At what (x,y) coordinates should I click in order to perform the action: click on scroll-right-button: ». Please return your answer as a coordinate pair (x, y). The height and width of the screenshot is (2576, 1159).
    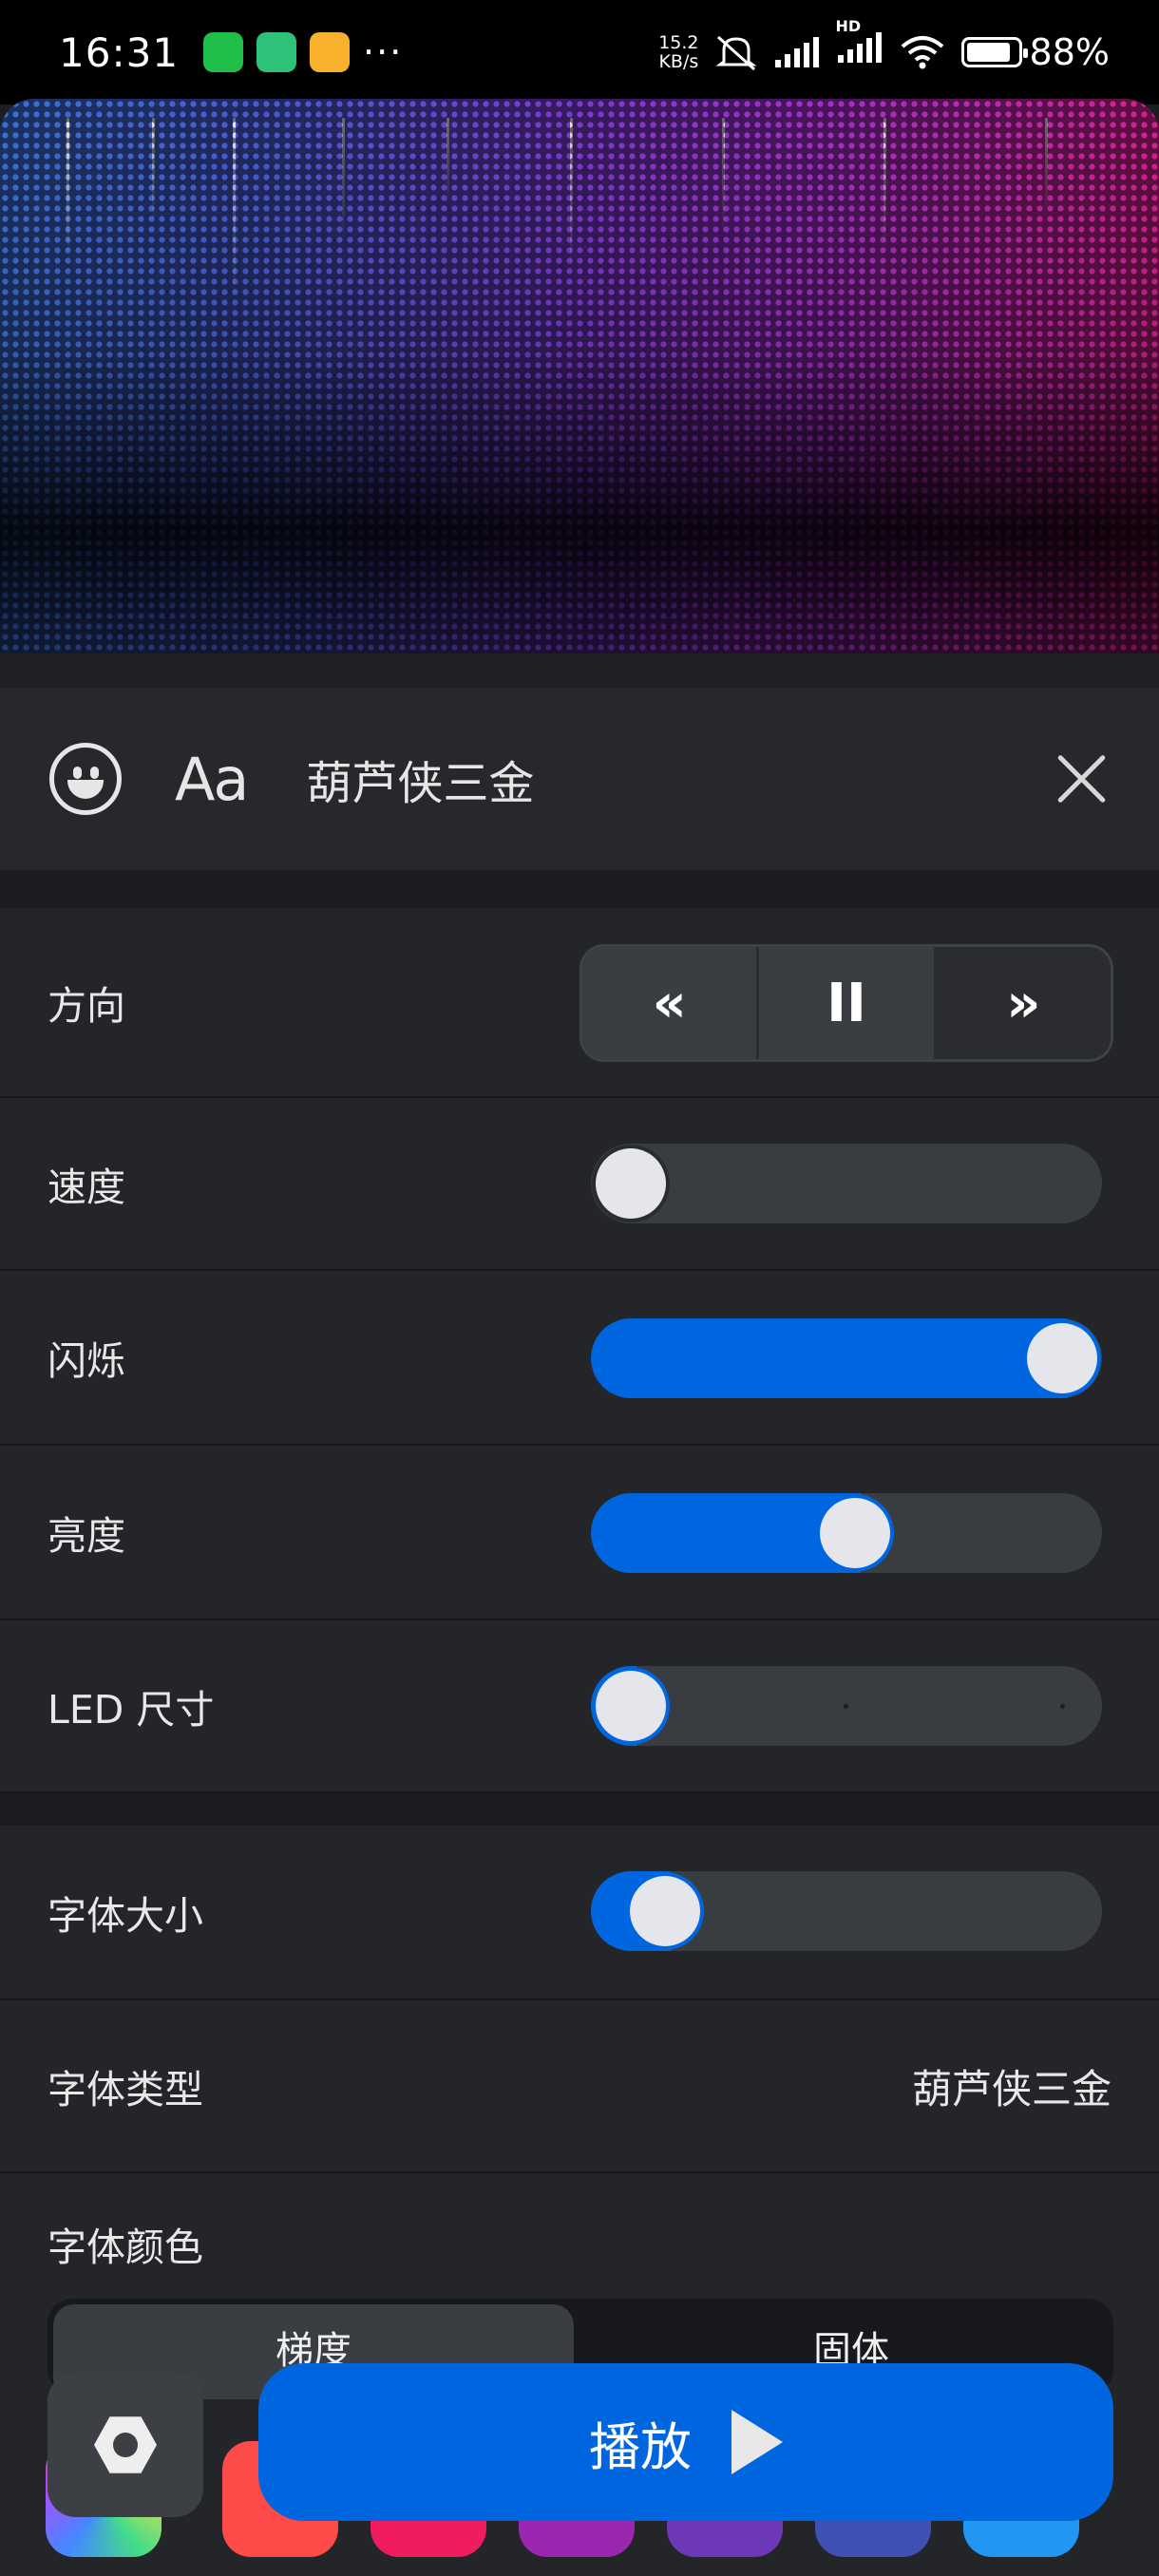
    Looking at the image, I should click on (1023, 1003).